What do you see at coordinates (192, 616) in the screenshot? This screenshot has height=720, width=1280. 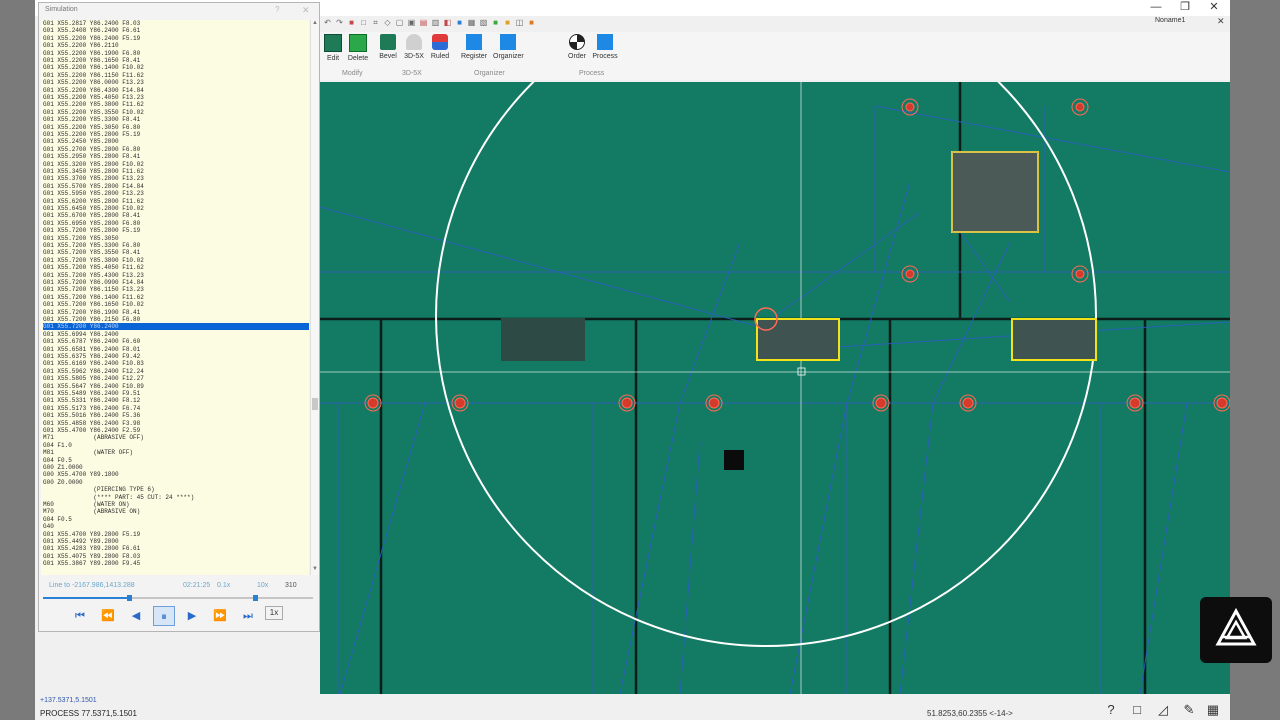 I see `play-button: ▶` at bounding box center [192, 616].